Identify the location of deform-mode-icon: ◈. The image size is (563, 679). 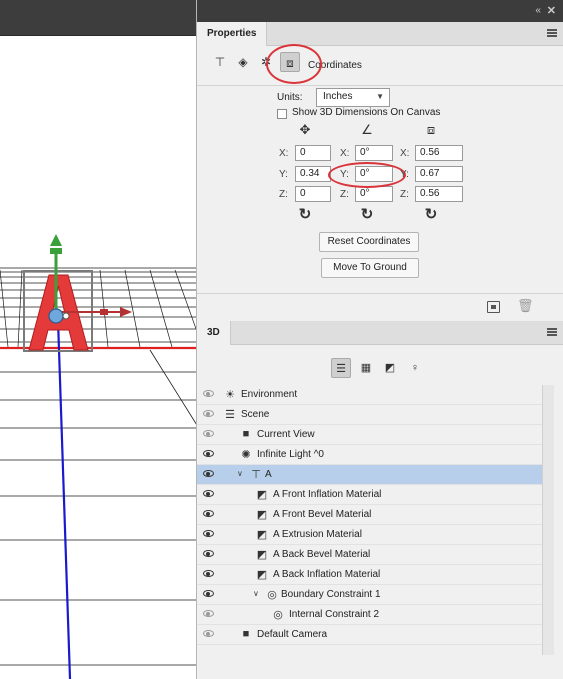
(243, 62).